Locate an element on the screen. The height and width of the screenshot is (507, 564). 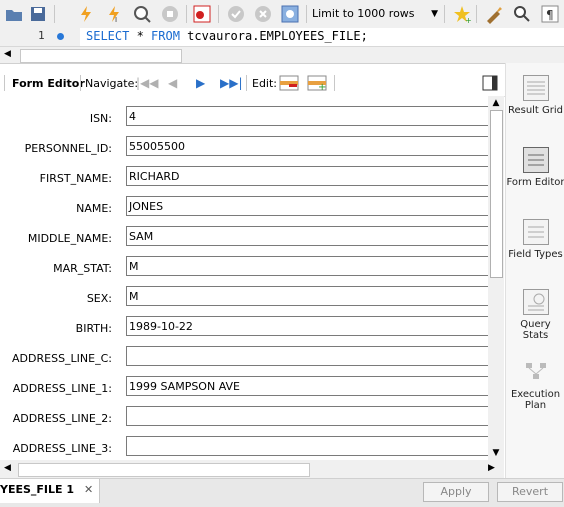
form-row: SEX: M is located at coordinates (244, 299).